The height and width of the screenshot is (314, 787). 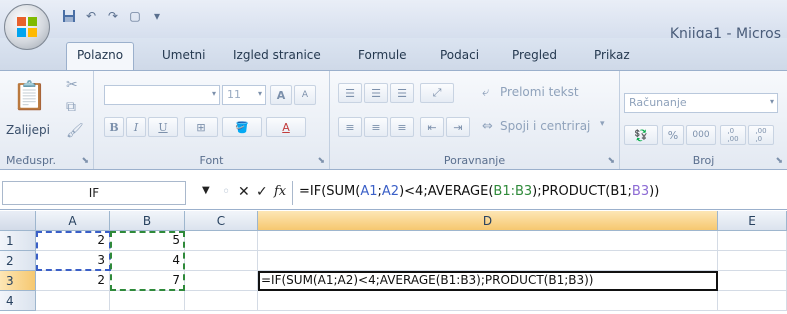 What do you see at coordinates (286, 127) in the screenshot?
I see `font-color-button: A` at bounding box center [286, 127].